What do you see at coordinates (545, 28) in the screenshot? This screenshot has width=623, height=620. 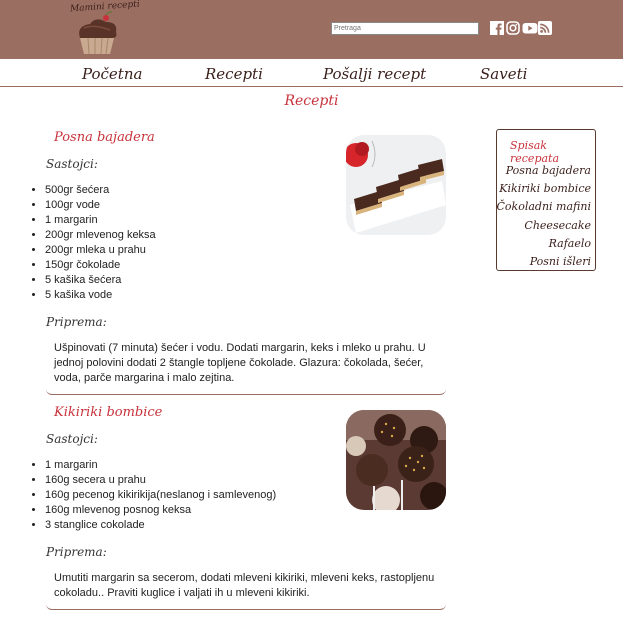 I see `rss-icon` at bounding box center [545, 28].